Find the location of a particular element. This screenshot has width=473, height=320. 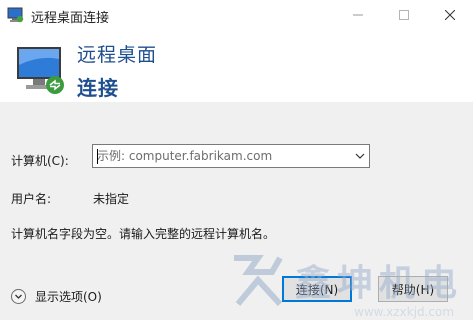

remote-desktop-app-icon is located at coordinates (16, 15).